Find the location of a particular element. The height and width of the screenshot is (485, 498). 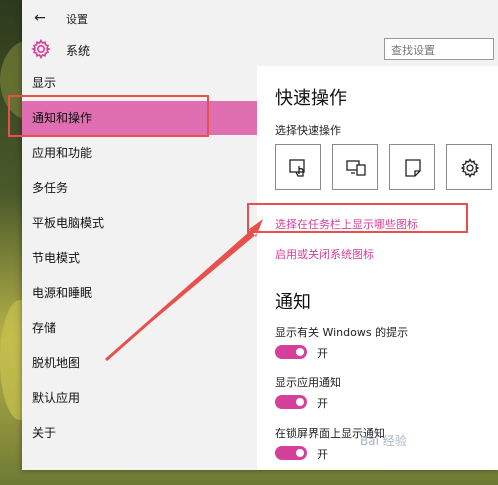

watermark-logo: Bai 经验 is located at coordinates (383, 441).